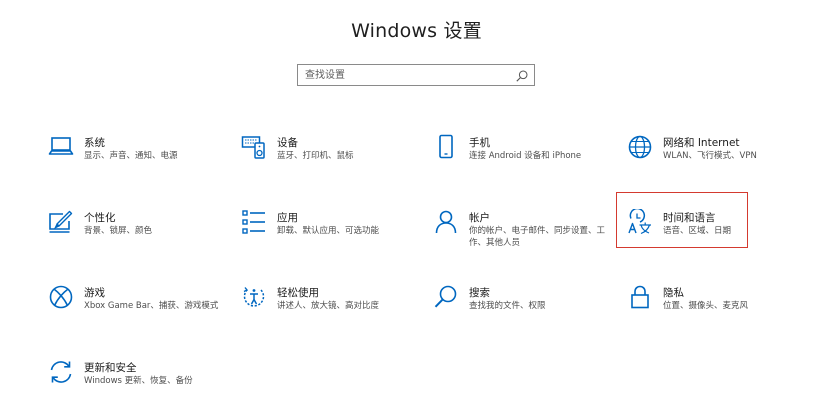  I want to click on tile-description: 蓝牙、打印机、鼠标, so click(315, 156).